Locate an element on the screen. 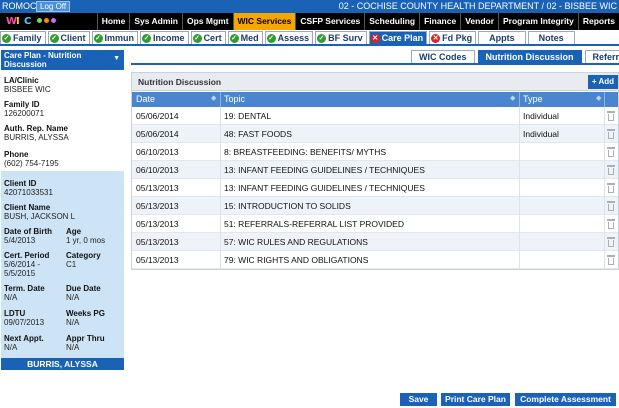  menu-csfp-services: CSFP Services is located at coordinates (329, 21).